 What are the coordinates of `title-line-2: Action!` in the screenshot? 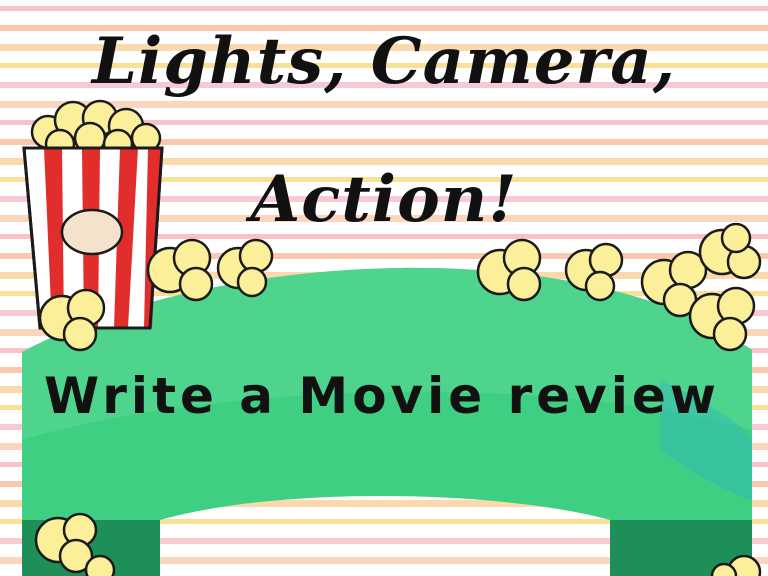 It's located at (384, 199).